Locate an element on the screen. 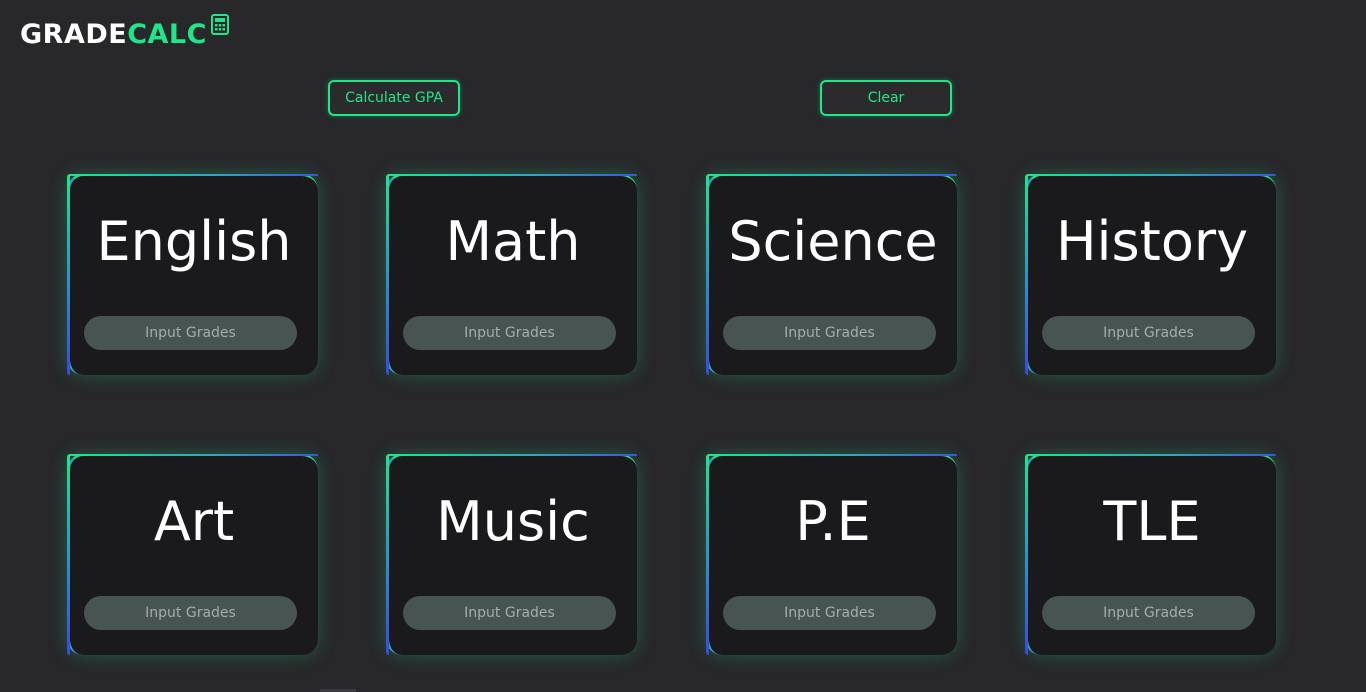  subject-title: Music is located at coordinates (513, 521).